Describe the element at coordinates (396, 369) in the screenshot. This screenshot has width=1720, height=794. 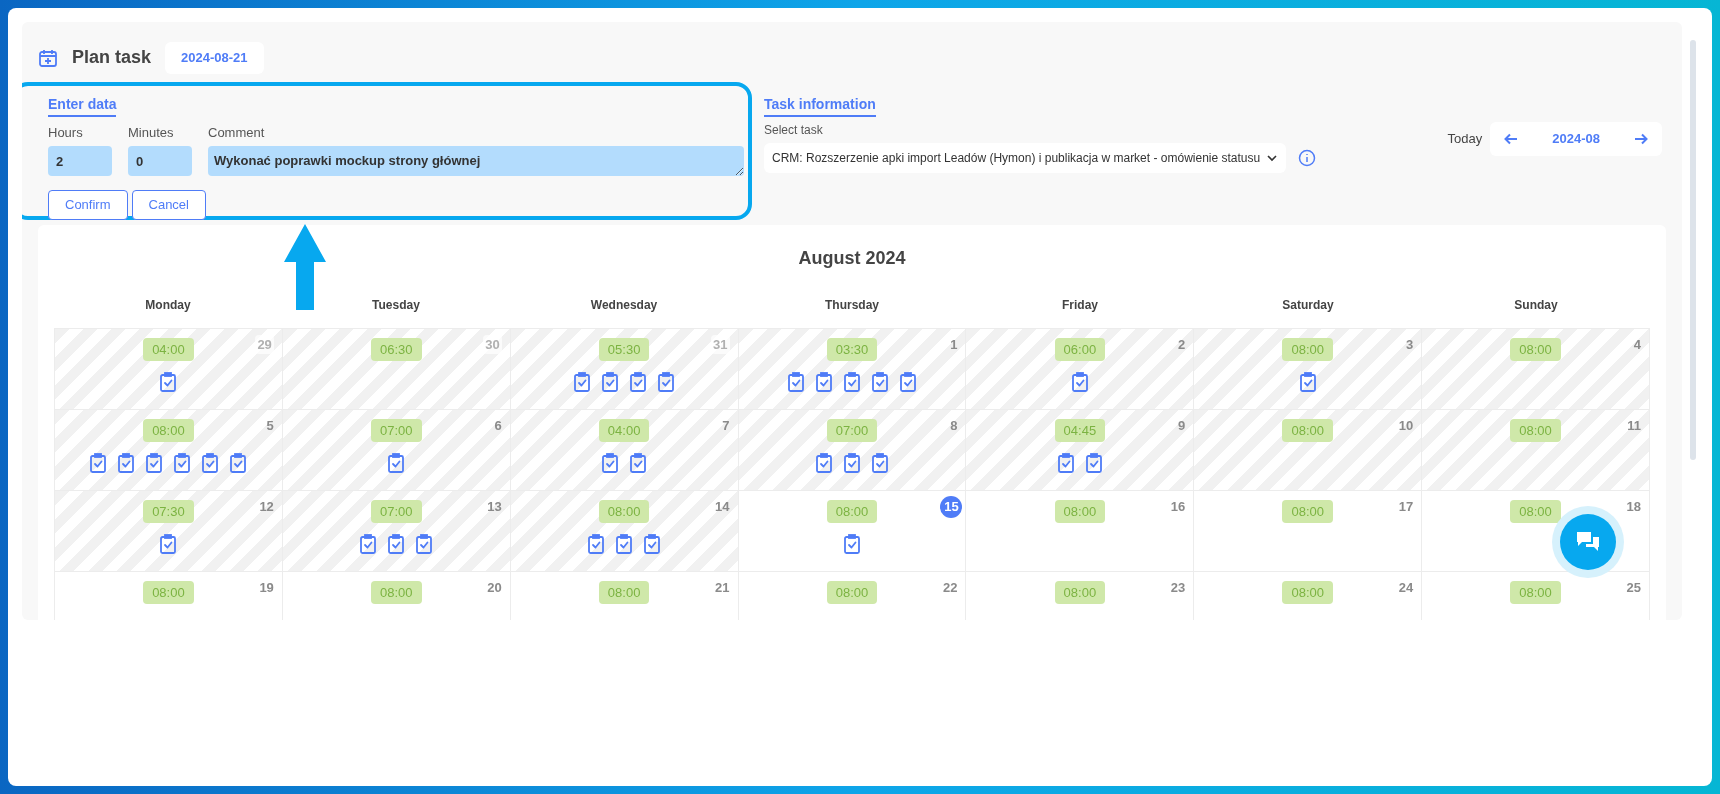
I see `day-cell: 06:30 30` at that location.